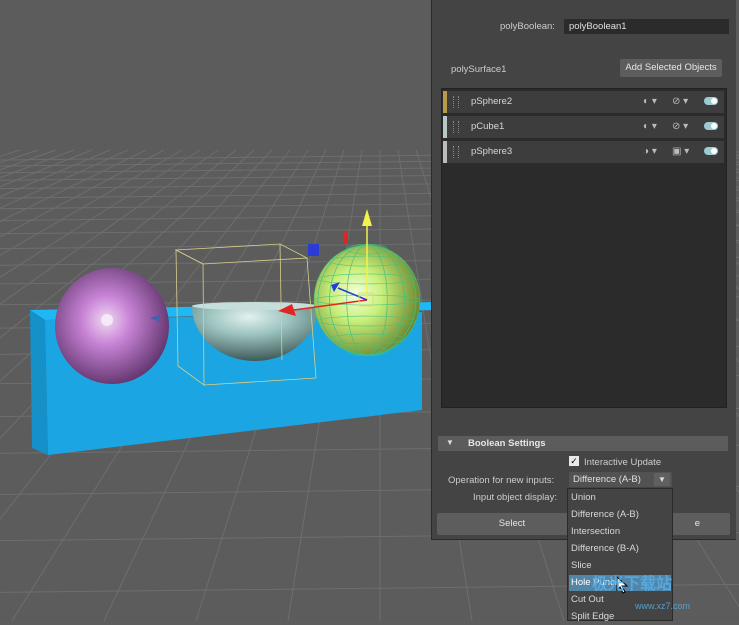  I want to click on list-item: pSphere2 ◐ ▾ ⊘ ▾, so click(583, 102).